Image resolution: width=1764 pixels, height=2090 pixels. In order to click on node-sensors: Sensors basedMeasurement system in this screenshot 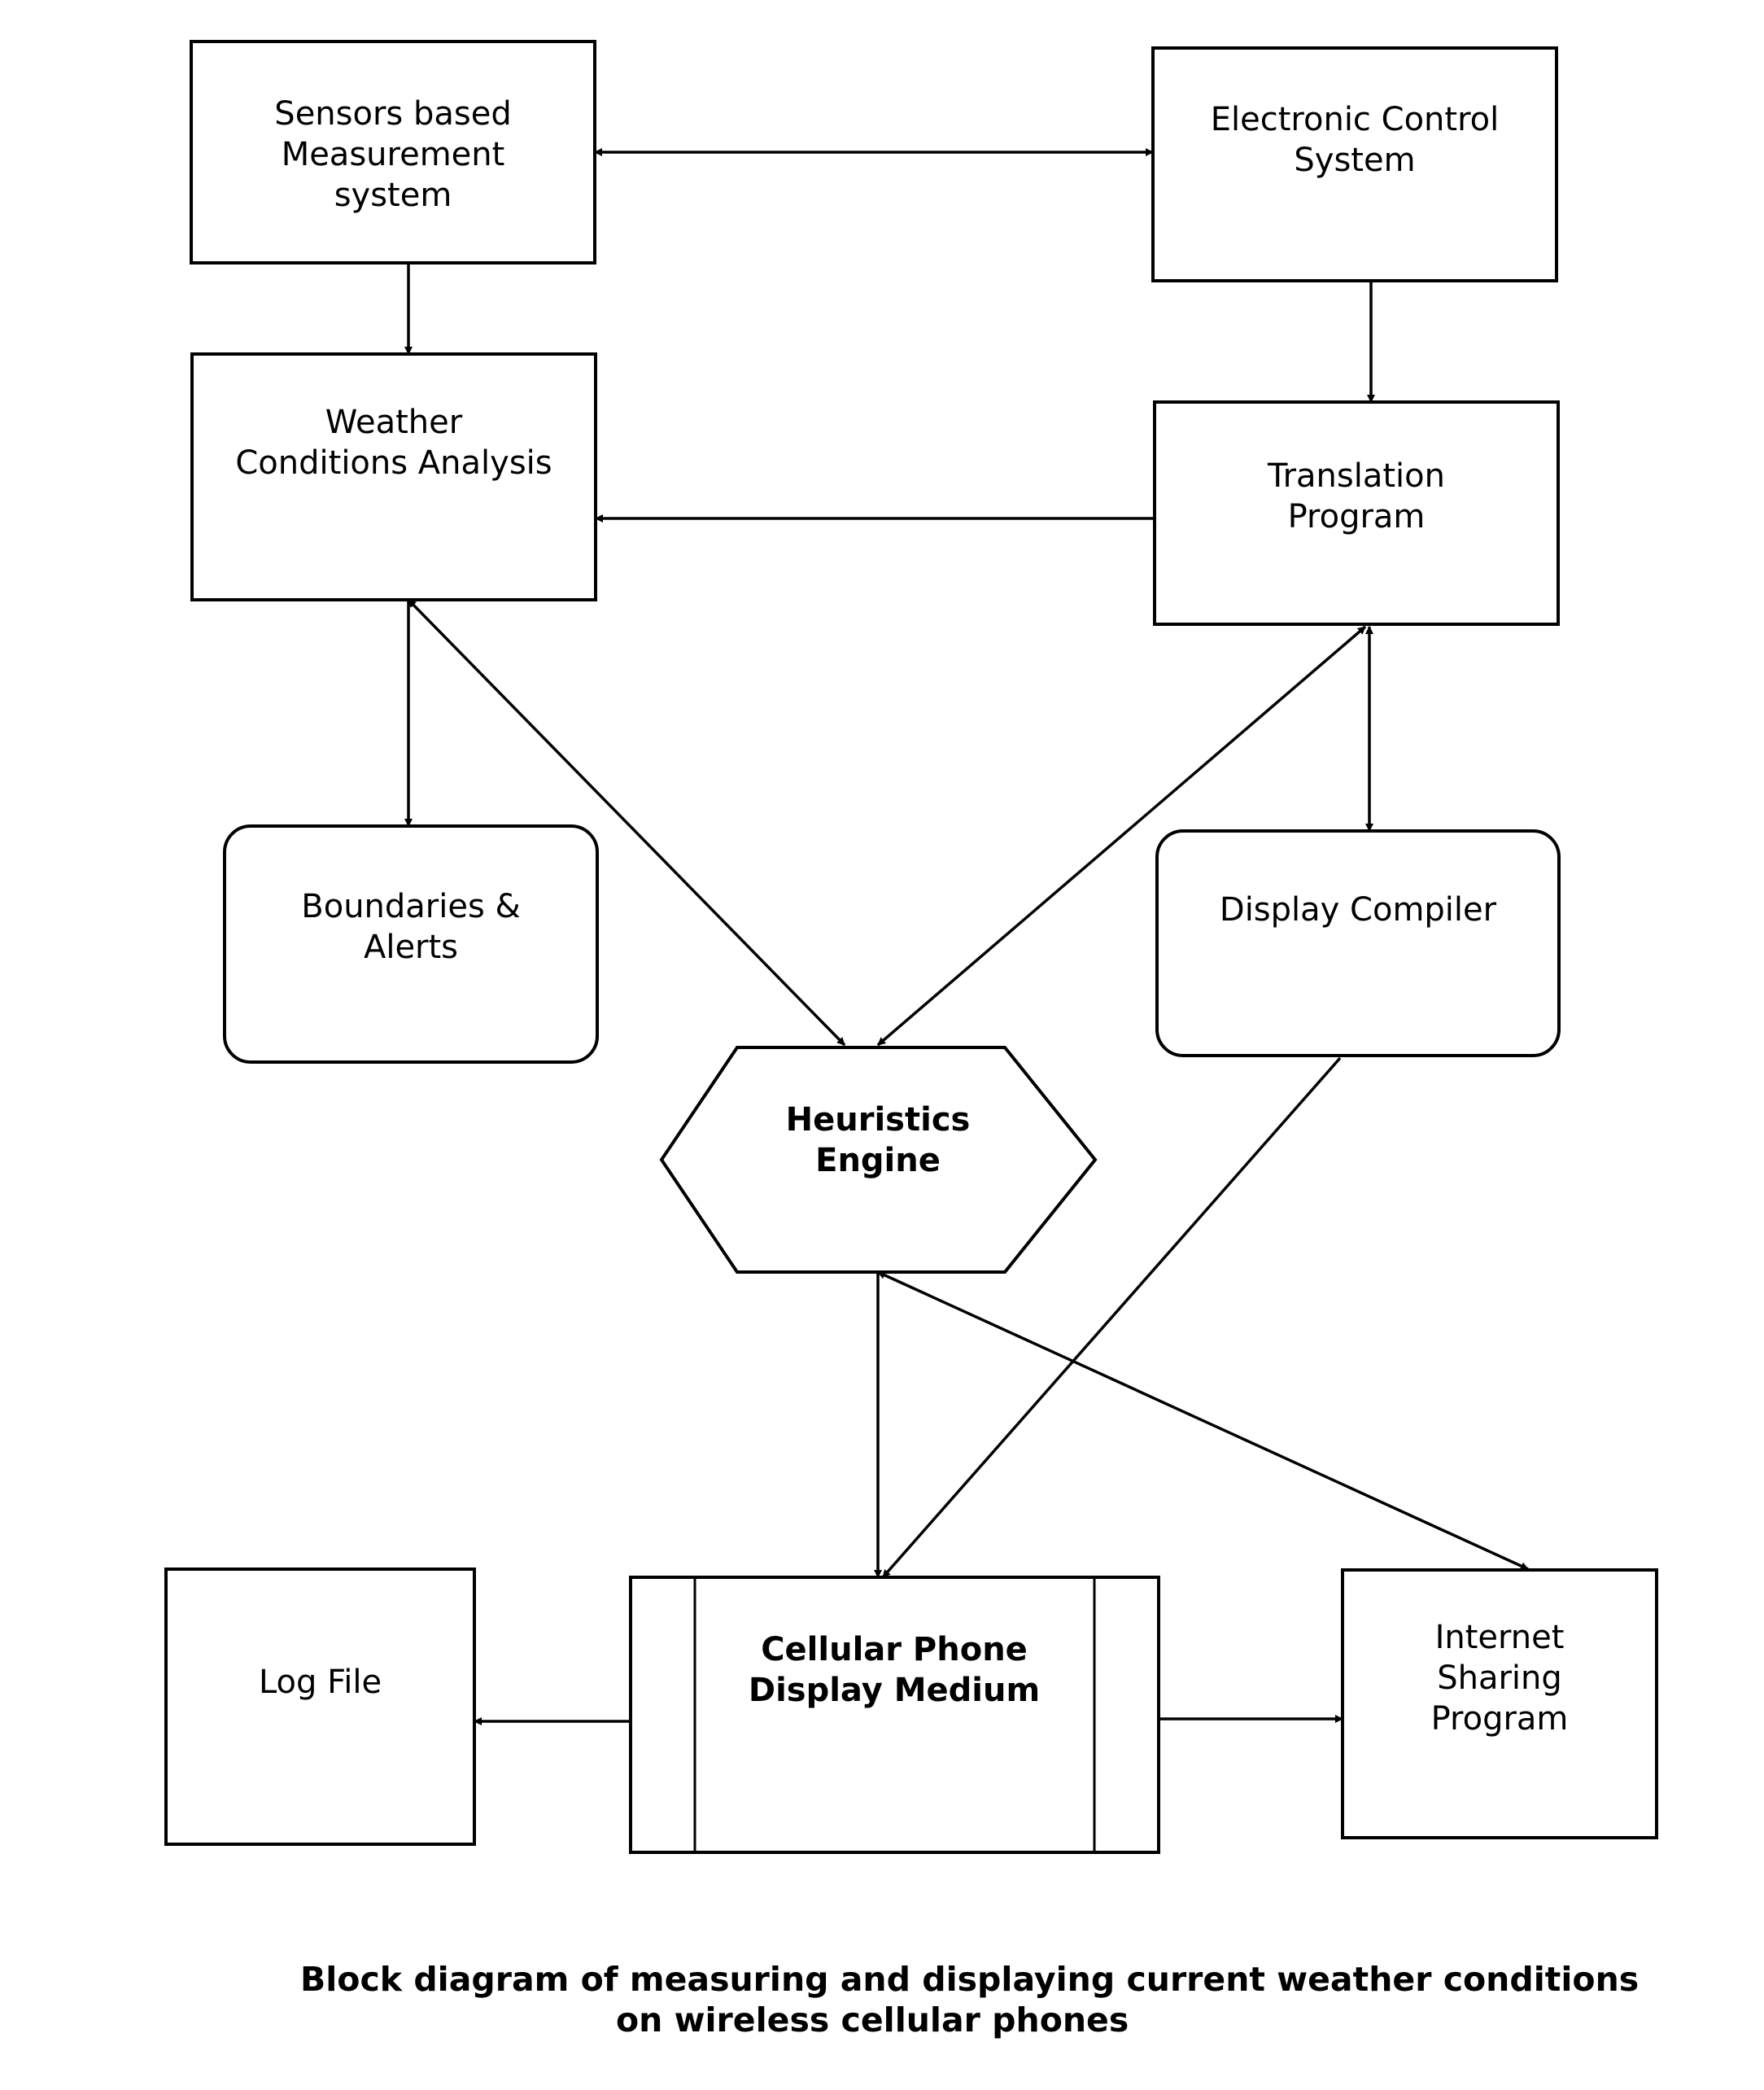, I will do `click(393, 152)`.